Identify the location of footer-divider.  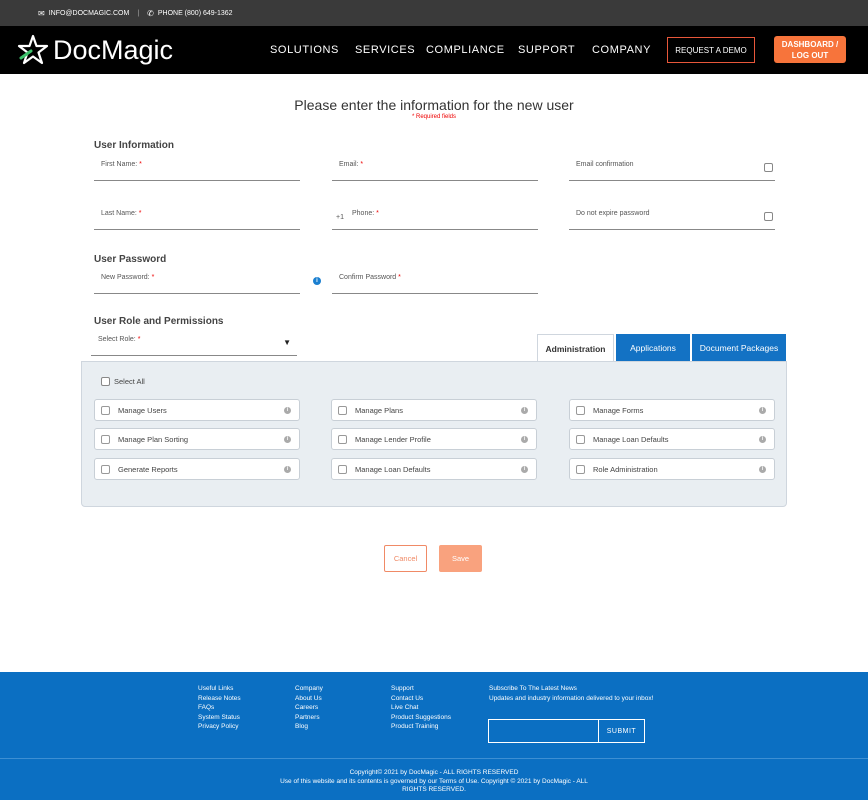
(434, 758).